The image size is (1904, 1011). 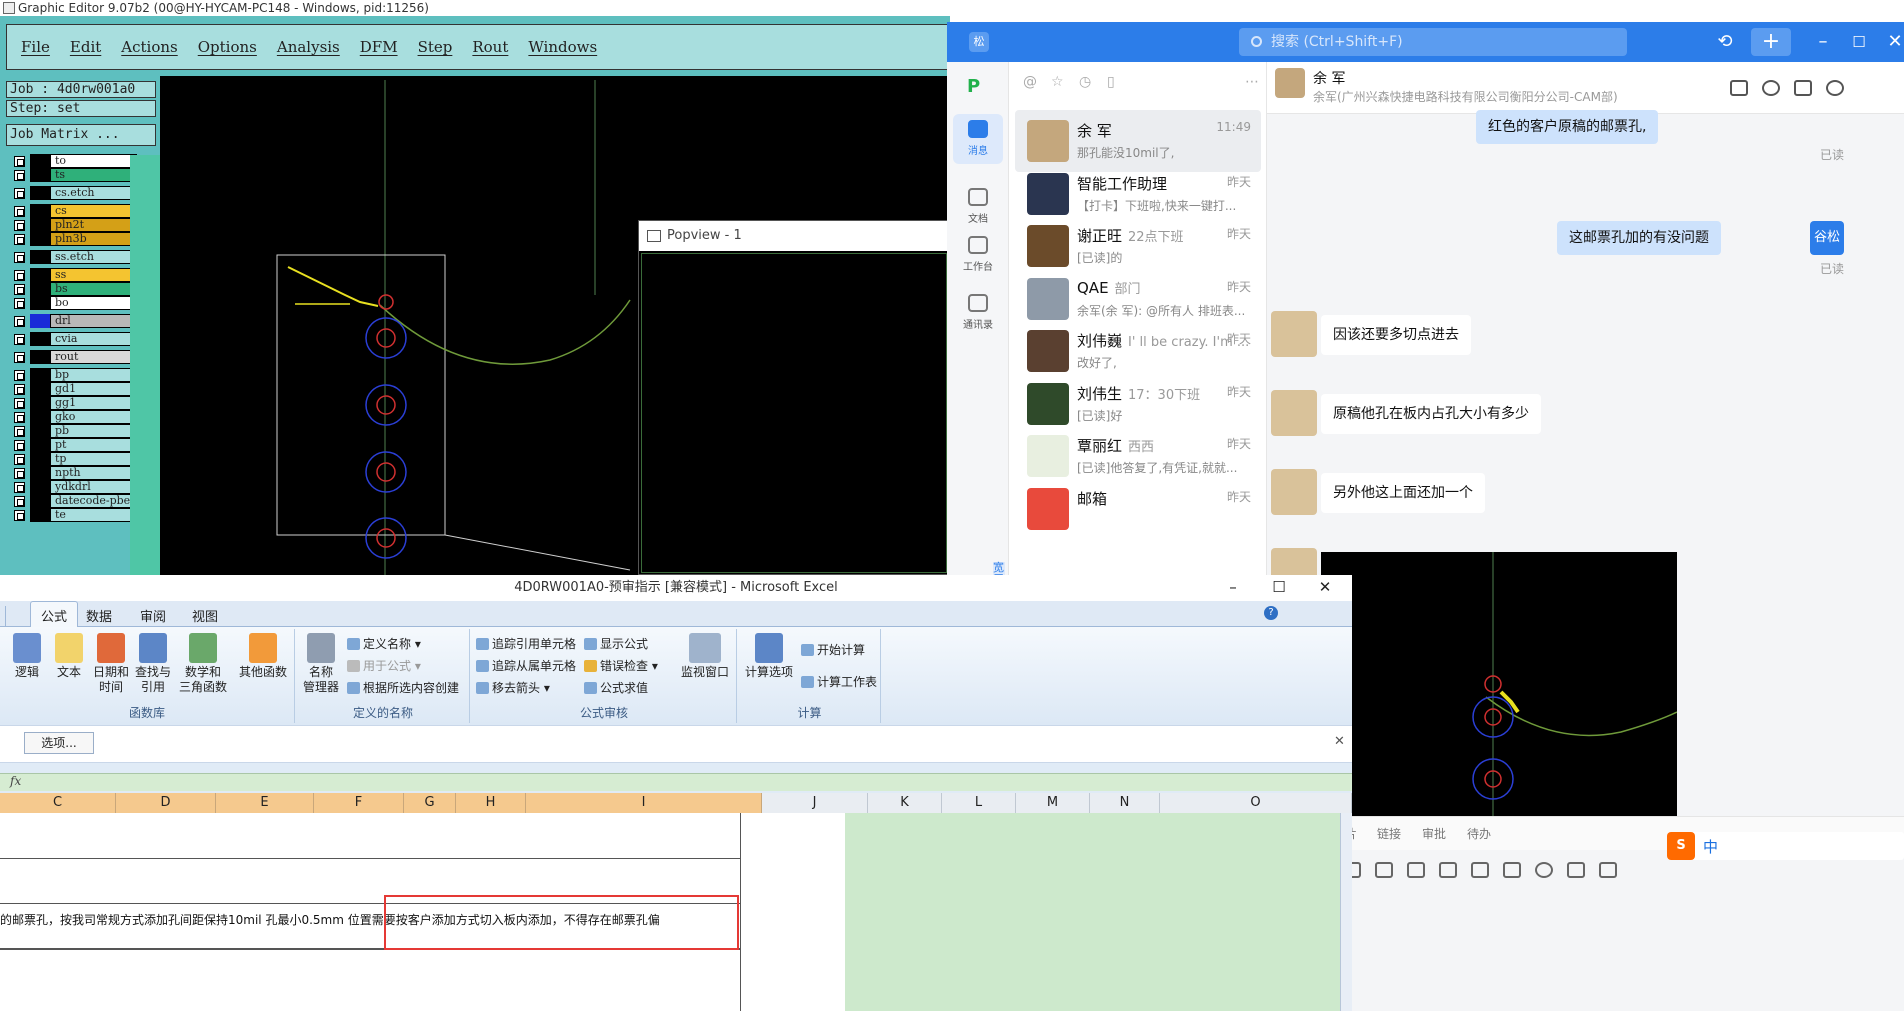 I want to click on tab-prev, so click(x=3, y=616).